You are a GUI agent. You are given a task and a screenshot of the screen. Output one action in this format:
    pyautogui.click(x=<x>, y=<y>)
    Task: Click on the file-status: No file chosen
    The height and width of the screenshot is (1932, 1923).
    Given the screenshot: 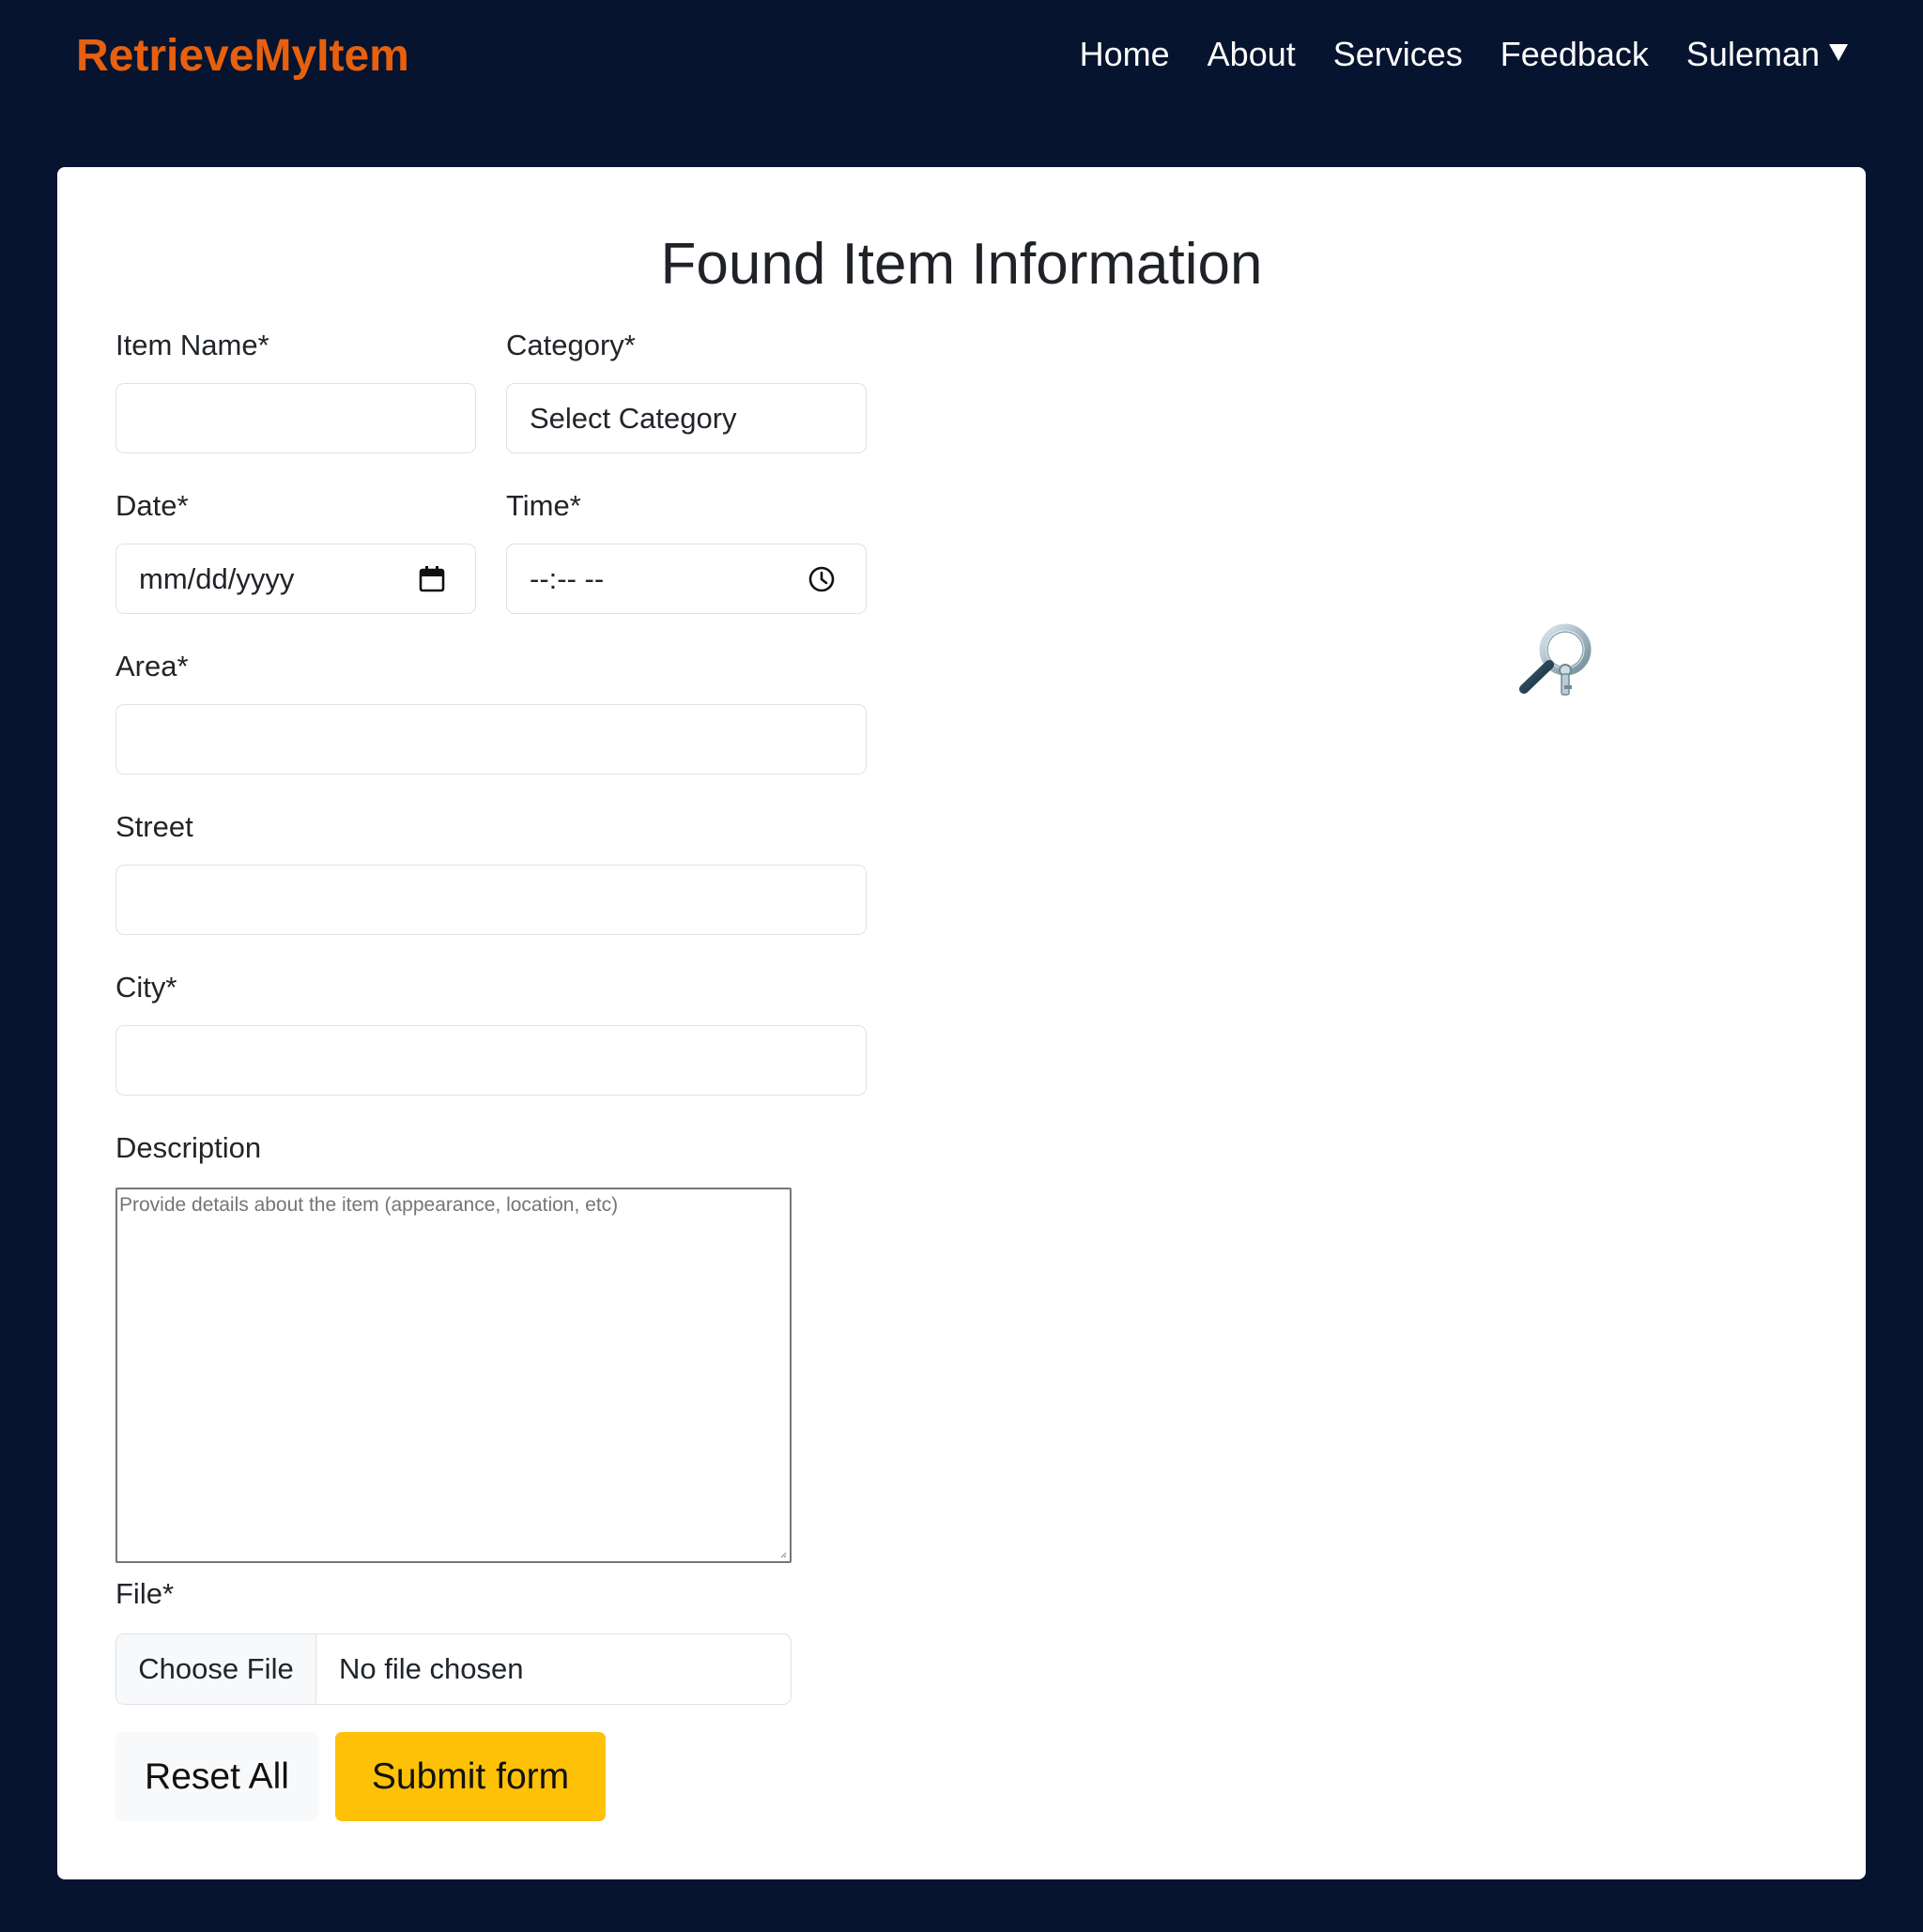 What is the action you would take?
    pyautogui.click(x=431, y=1669)
    